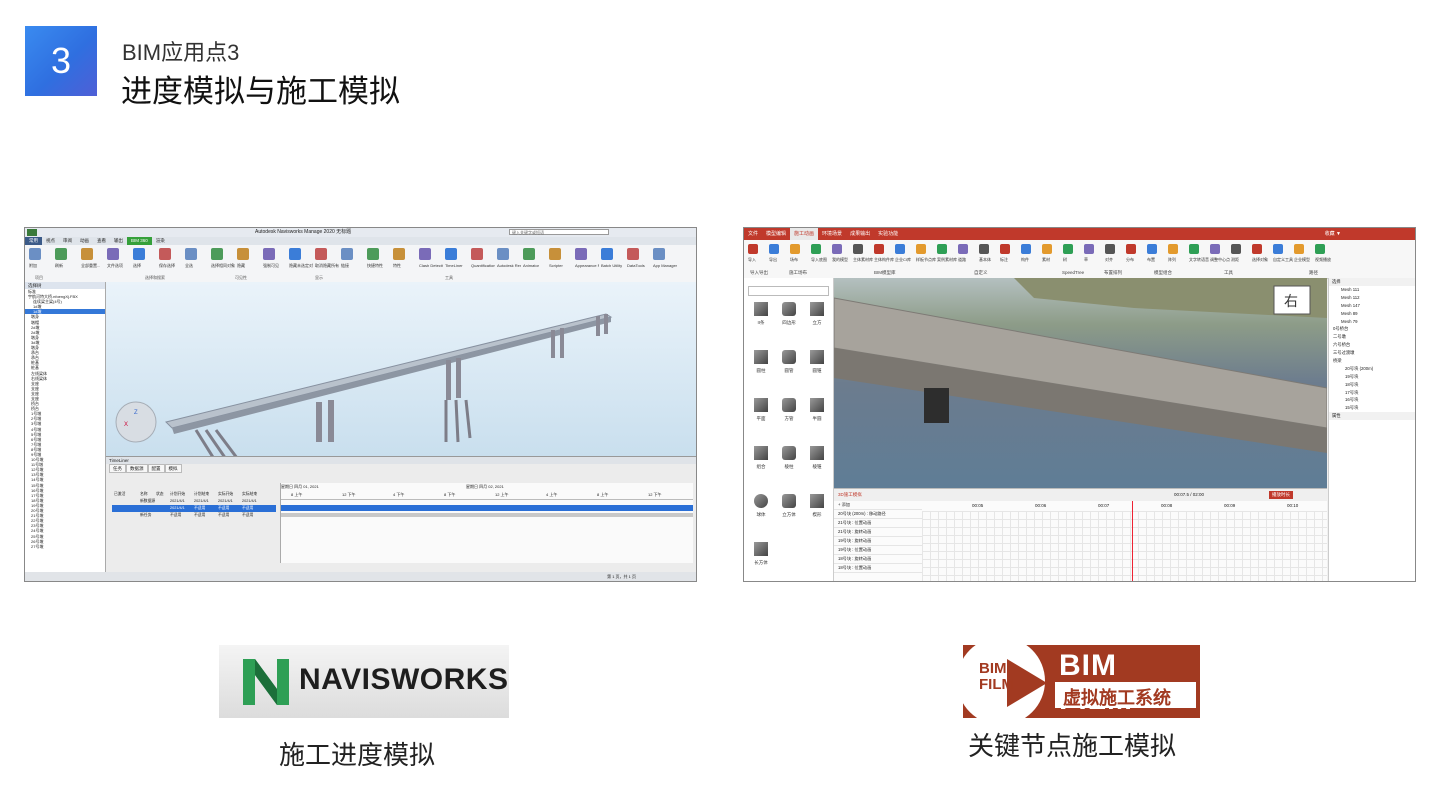  Describe the element at coordinates (84, 241) in the screenshot. I see `tab-animation: 动画` at that location.